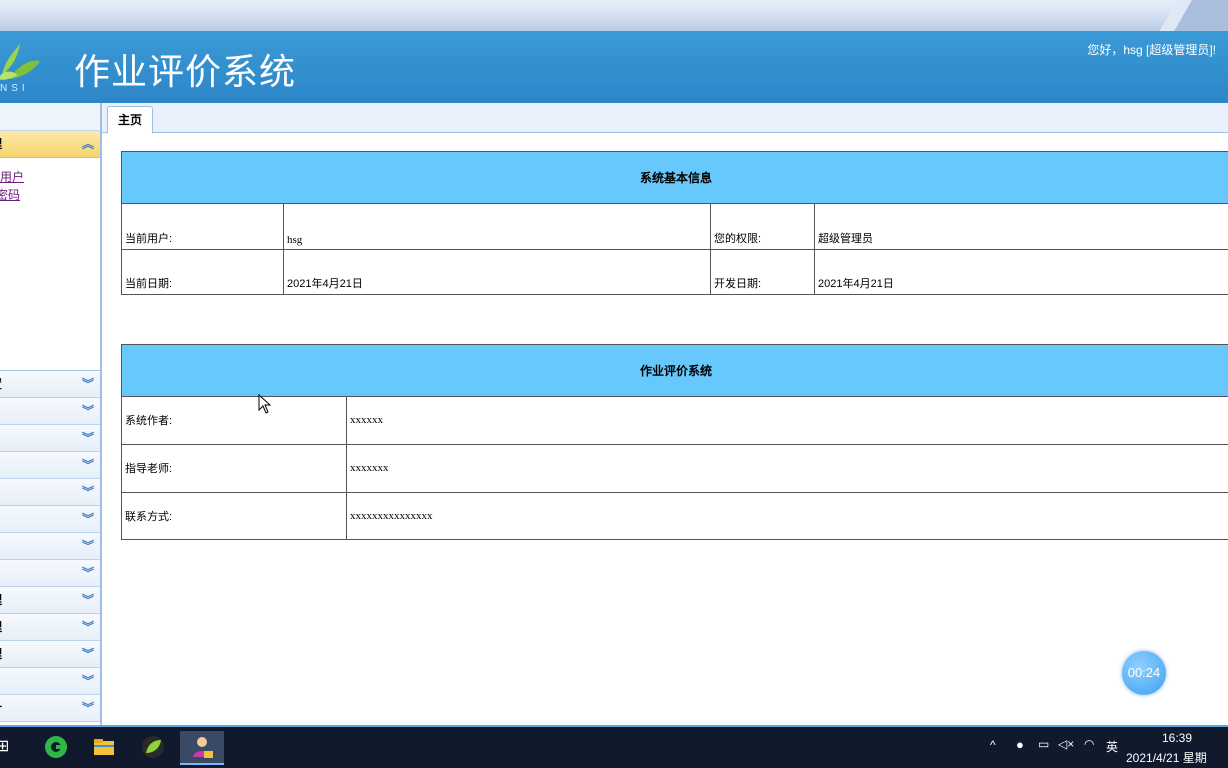 The width and height of the screenshot is (1228, 768). I want to click on start-button: ⊞, so click(4, 746).